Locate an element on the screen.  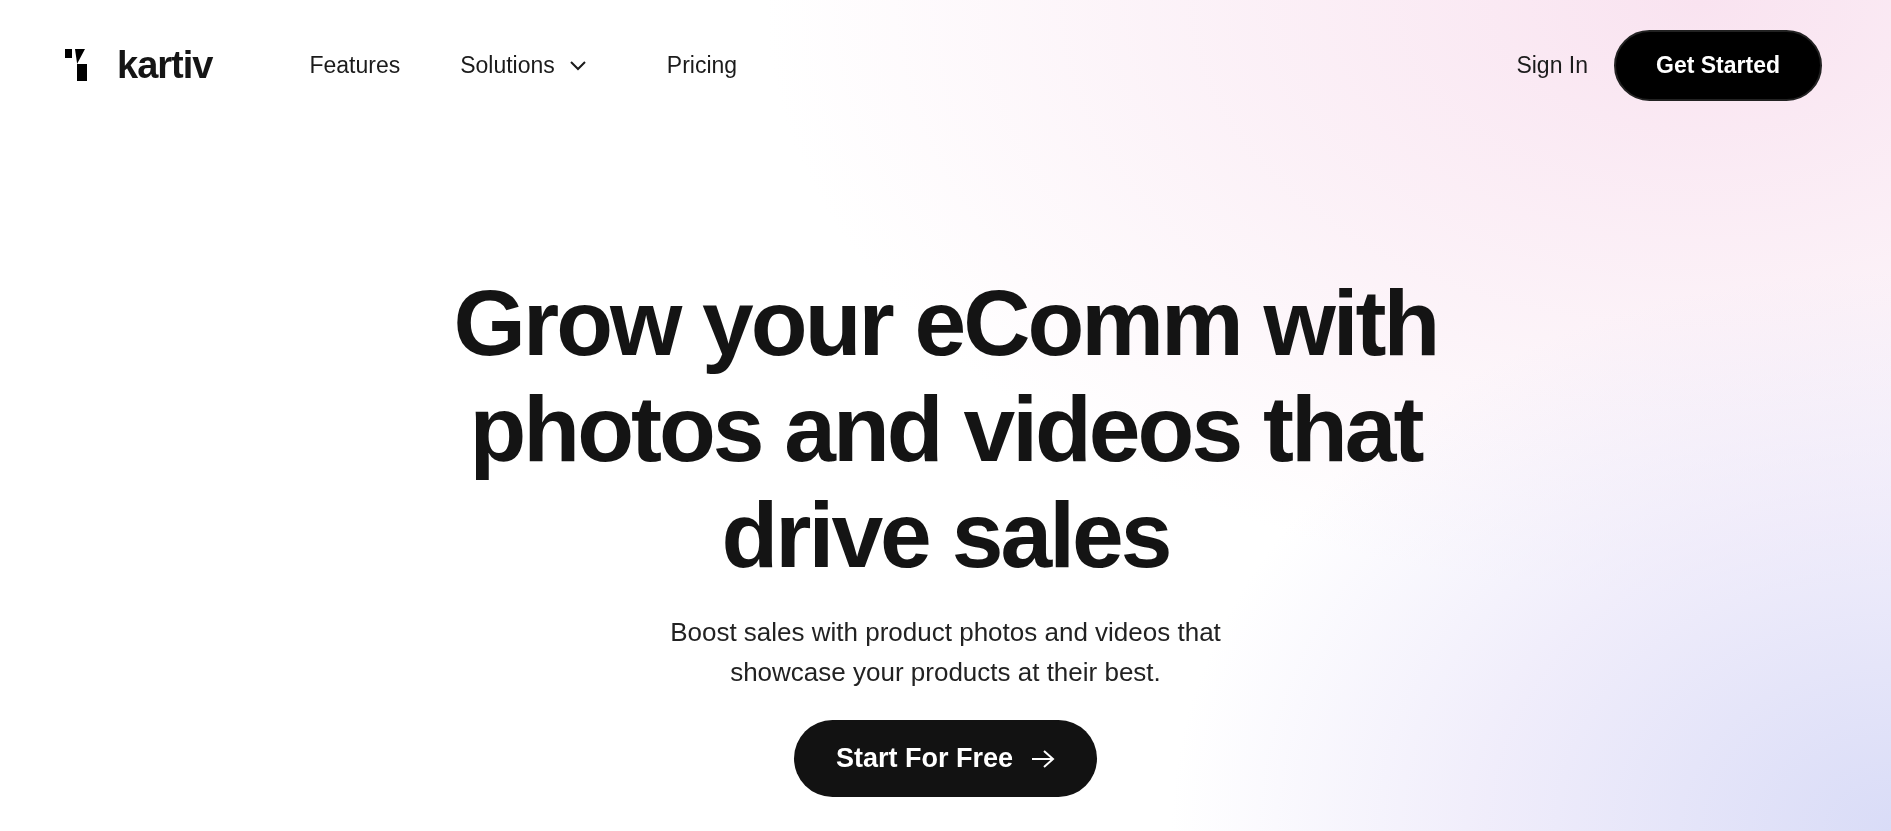
nav-dropdown: Solutions is located at coordinates (523, 65).